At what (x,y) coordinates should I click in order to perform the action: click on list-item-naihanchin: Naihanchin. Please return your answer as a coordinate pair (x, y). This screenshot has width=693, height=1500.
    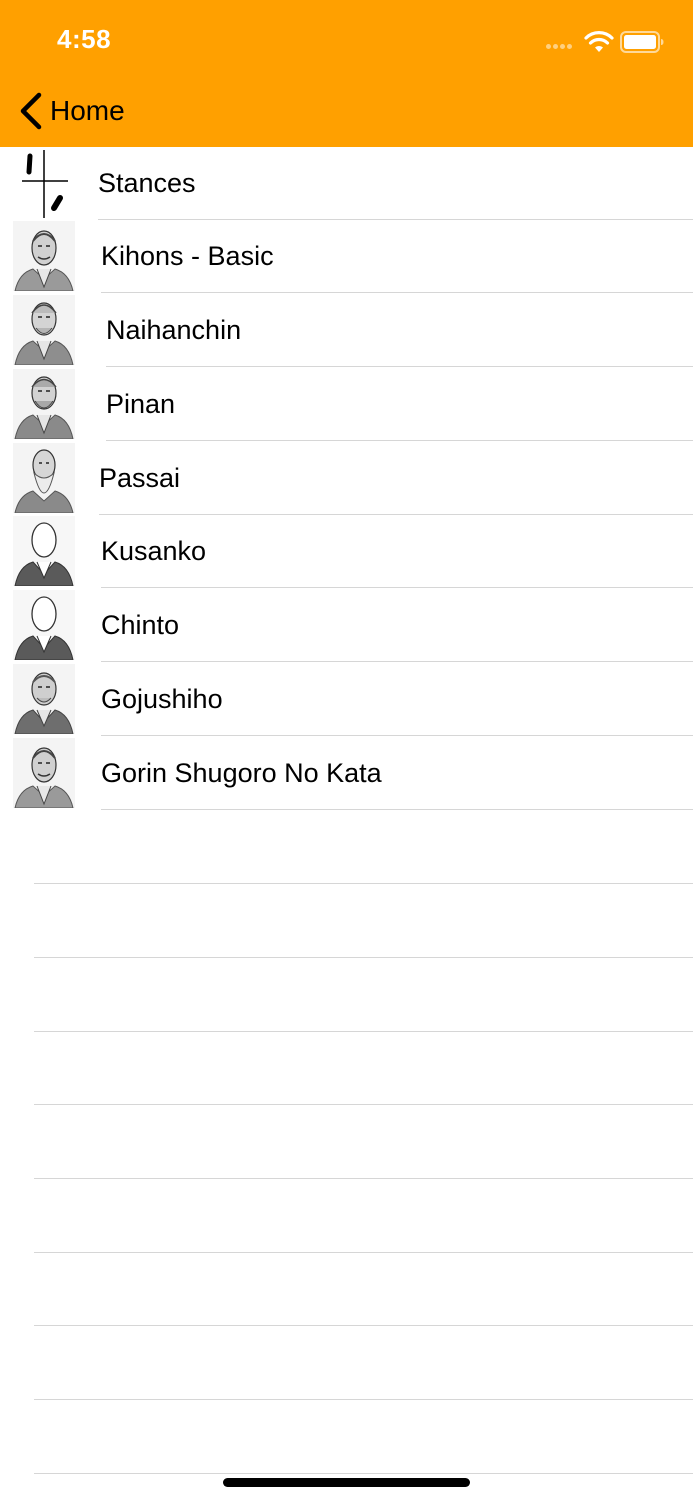
    Looking at the image, I should click on (346, 330).